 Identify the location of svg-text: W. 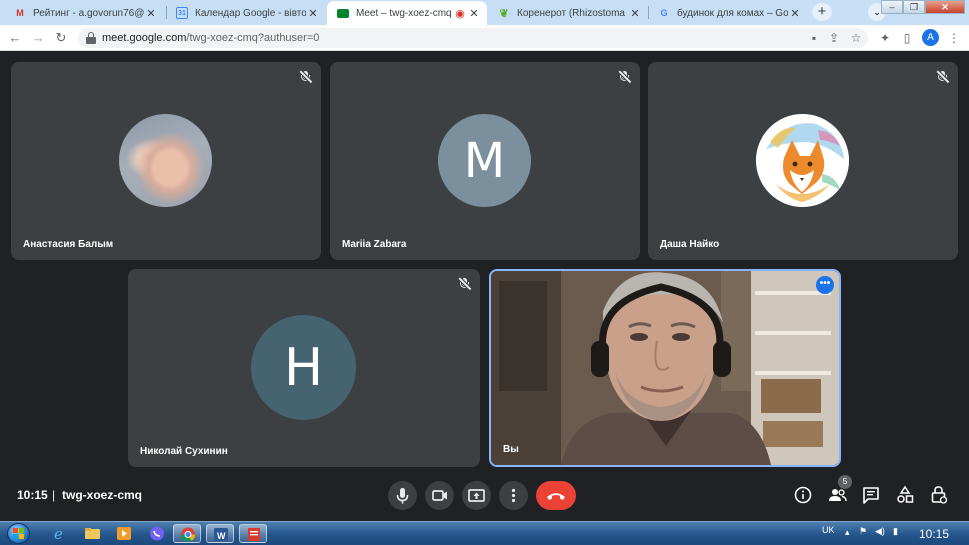
(221, 536).